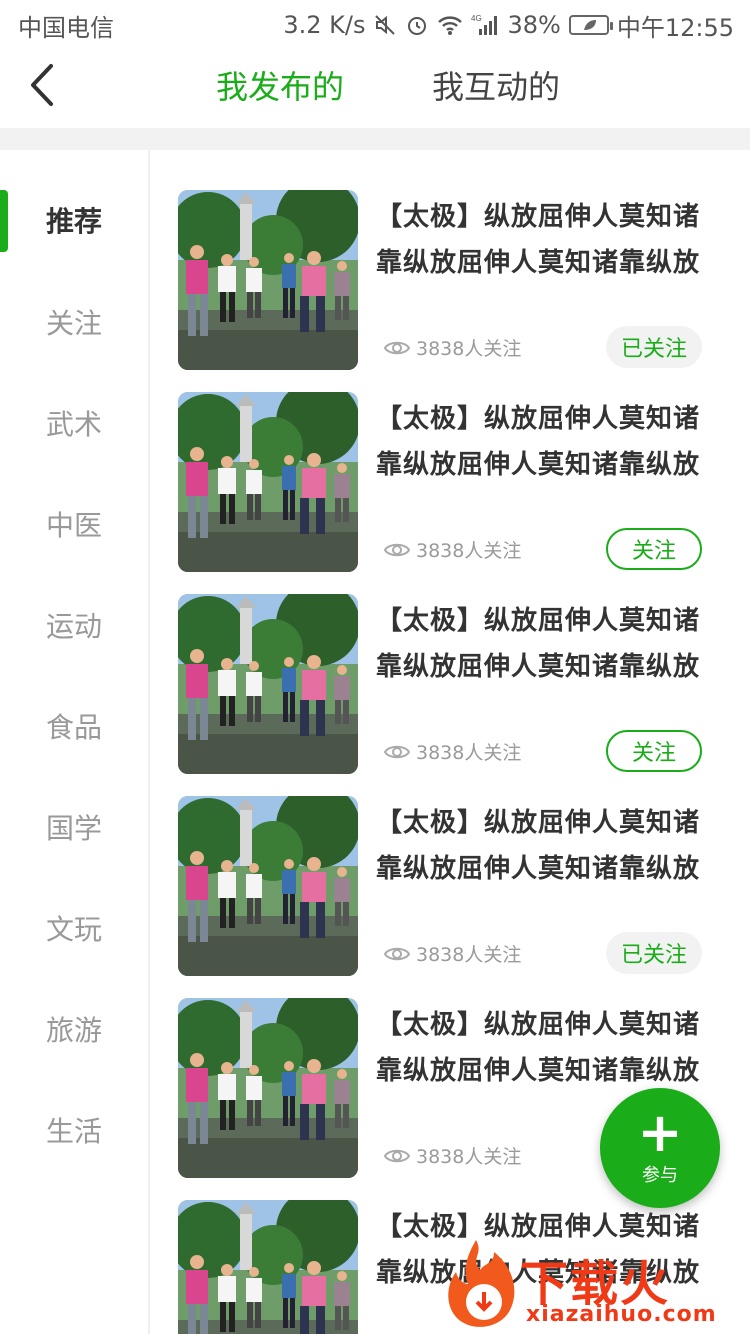 The width and height of the screenshot is (750, 1334). I want to click on sidebar-item-food: 食品, so click(74, 726).